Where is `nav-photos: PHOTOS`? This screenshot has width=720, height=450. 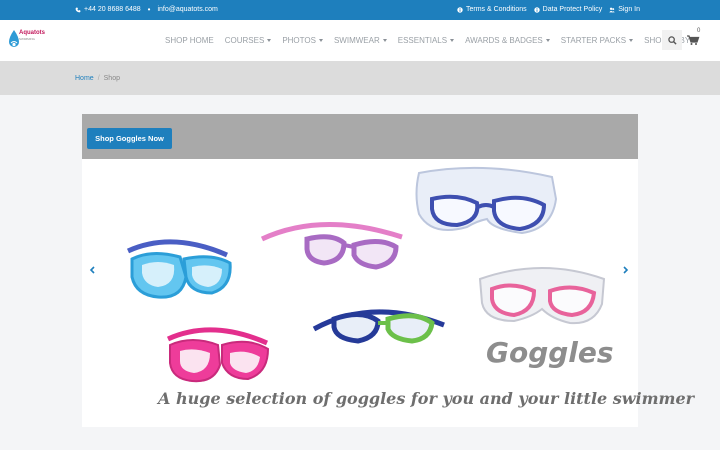
nav-photos: PHOTOS is located at coordinates (302, 40).